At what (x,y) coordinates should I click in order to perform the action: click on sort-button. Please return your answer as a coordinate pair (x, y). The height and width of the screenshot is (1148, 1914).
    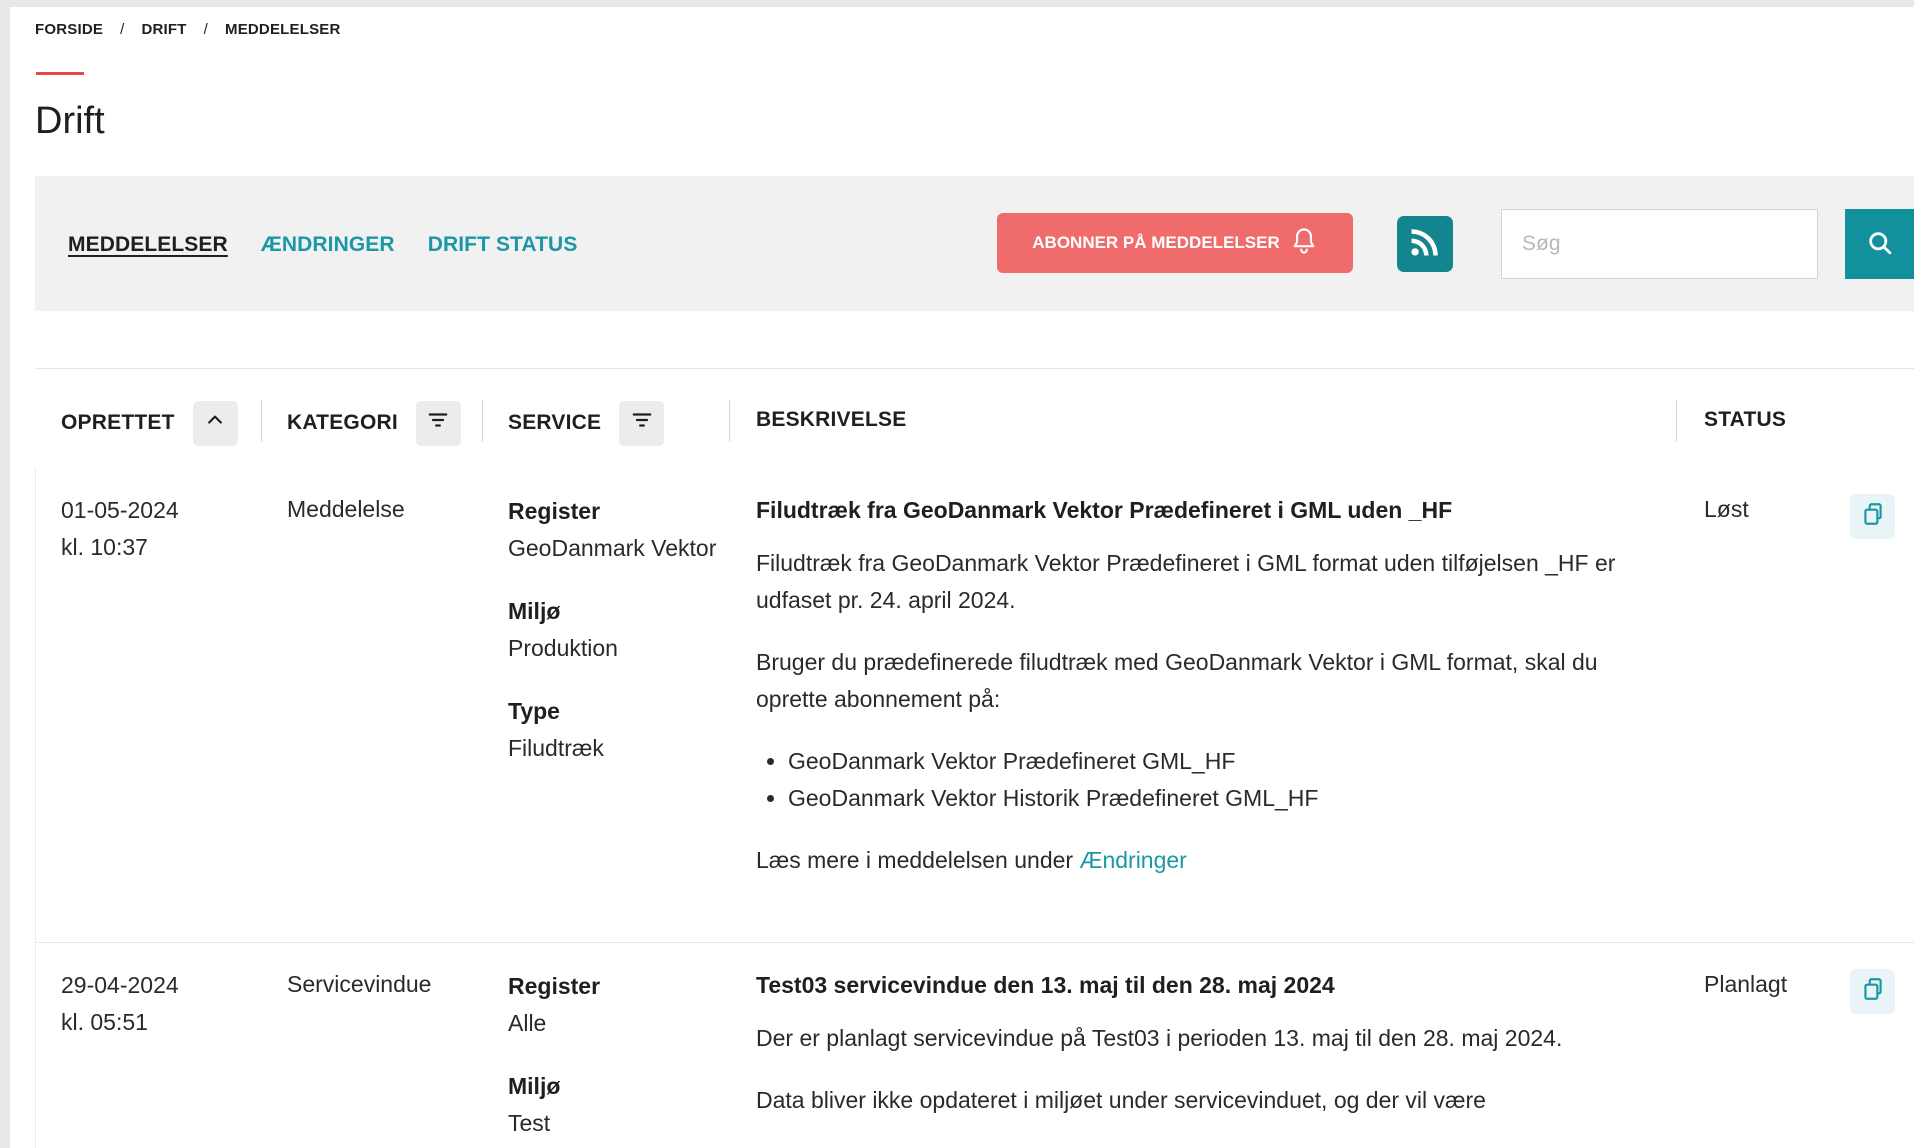
    Looking at the image, I should click on (215, 423).